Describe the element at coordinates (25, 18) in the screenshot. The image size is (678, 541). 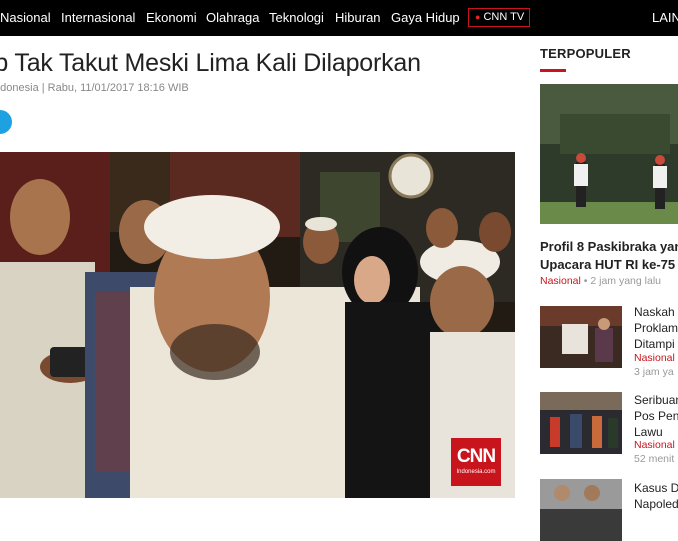
I see `nav-item-nasional: Nasional` at that location.